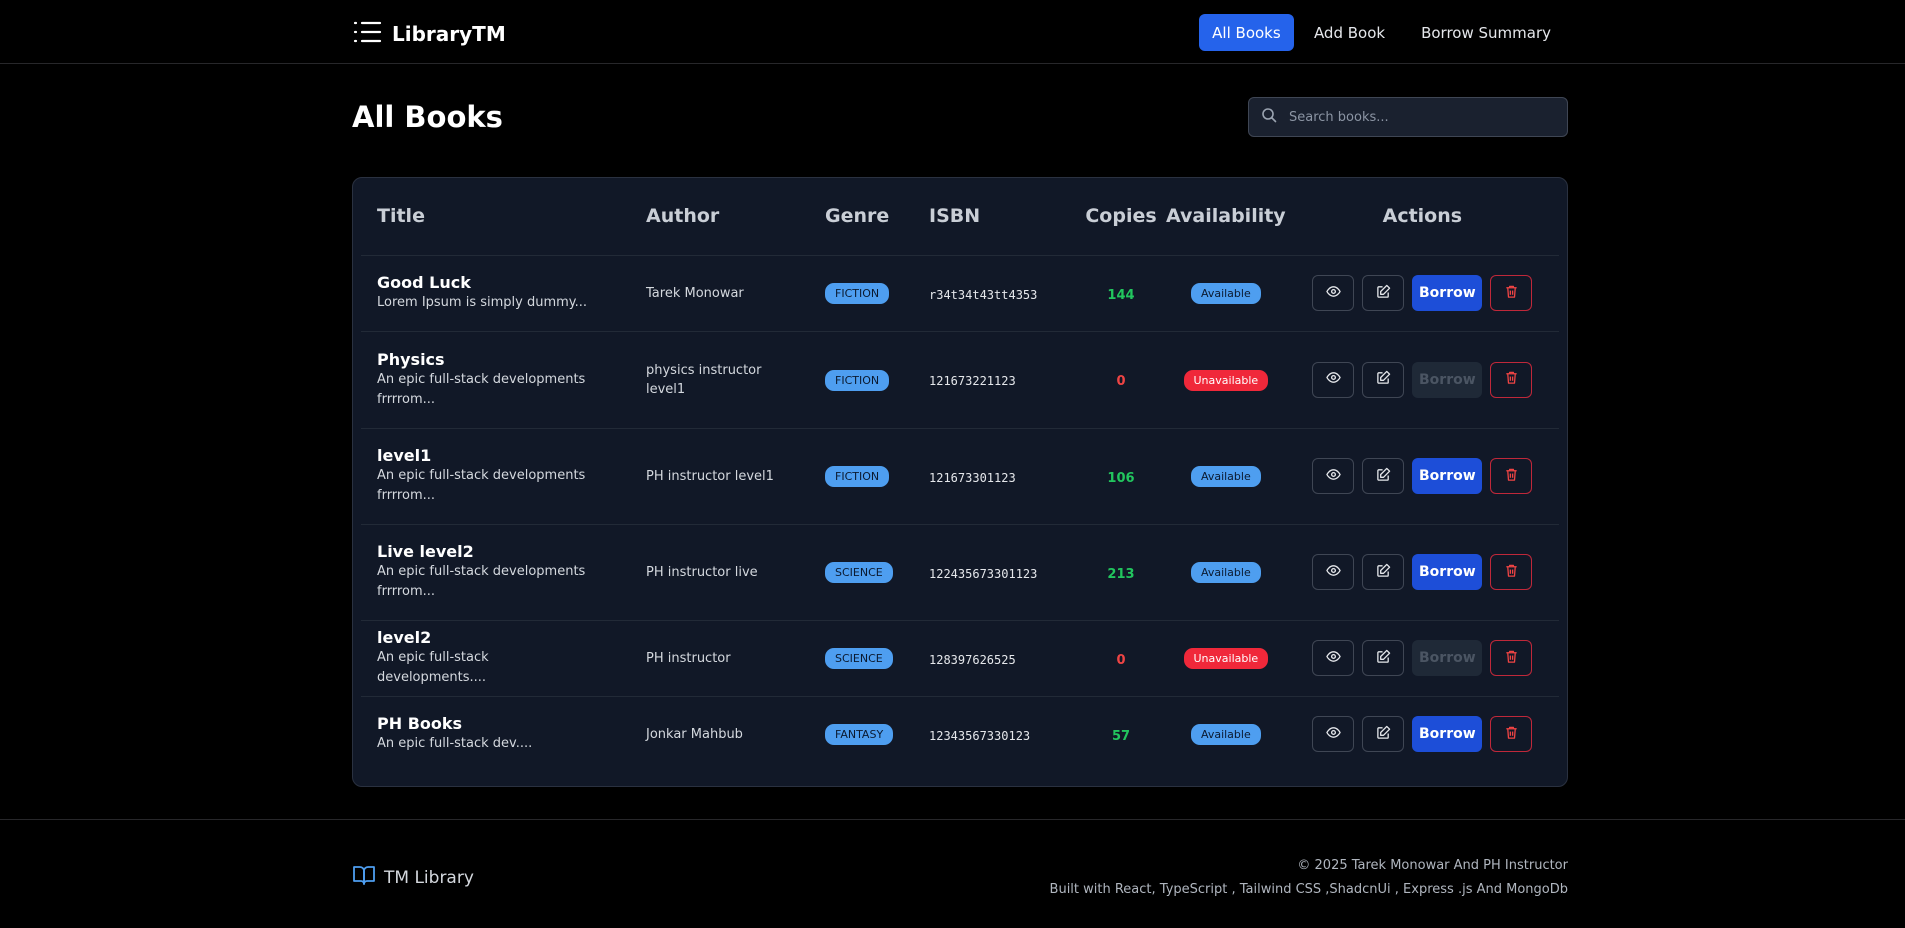 This screenshot has height=928, width=1905. What do you see at coordinates (980, 735) in the screenshot?
I see `book-isbn: 12343567330123` at bounding box center [980, 735].